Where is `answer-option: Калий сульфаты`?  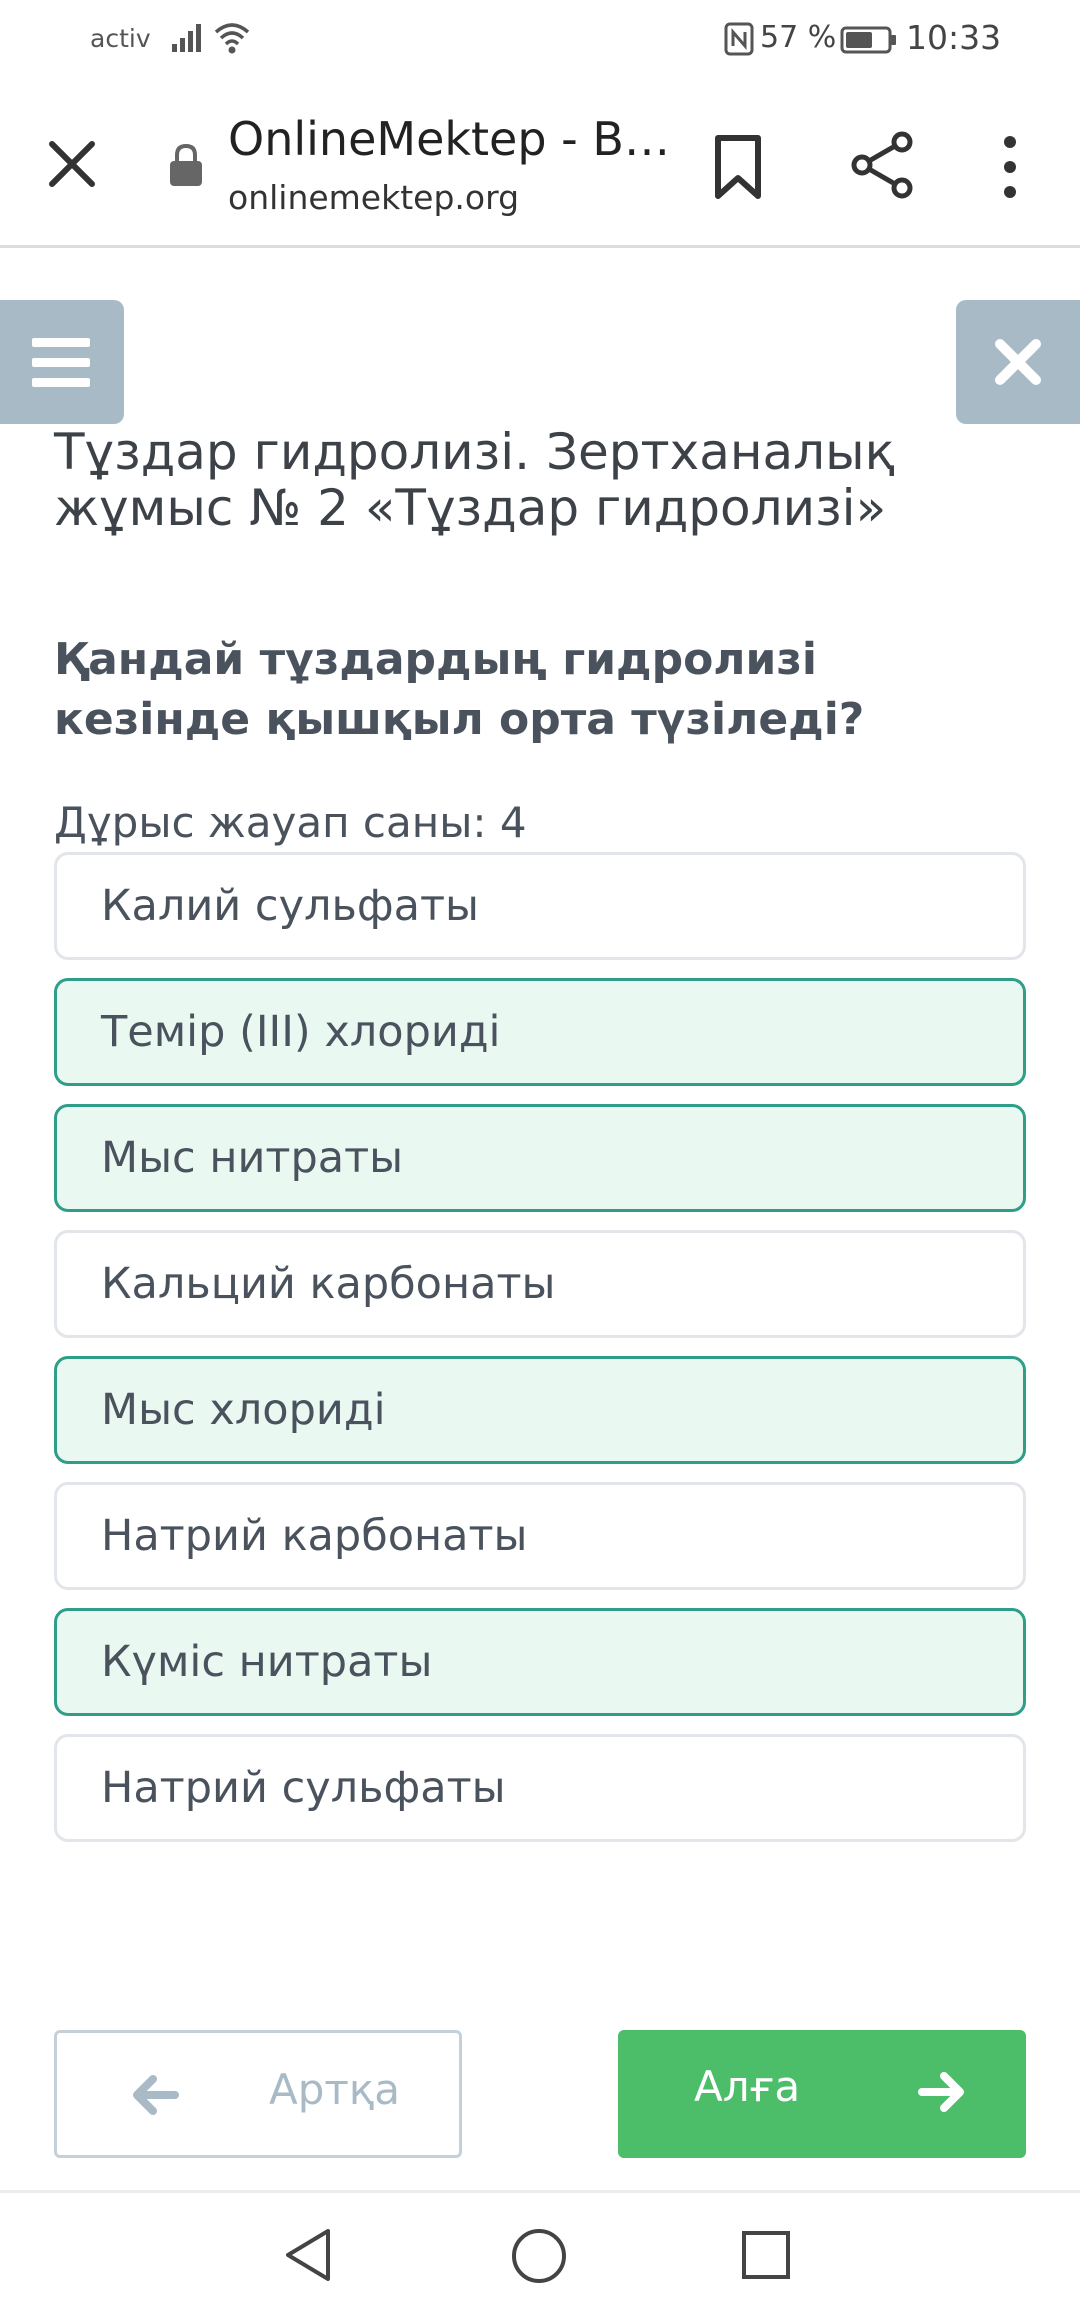
answer-option: Калий сульфаты is located at coordinates (540, 906).